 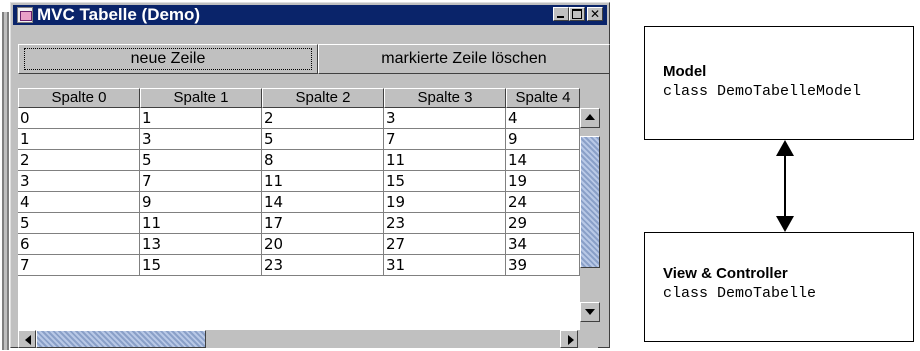 What do you see at coordinates (79, 244) in the screenshot?
I see `table-cell: 6` at bounding box center [79, 244].